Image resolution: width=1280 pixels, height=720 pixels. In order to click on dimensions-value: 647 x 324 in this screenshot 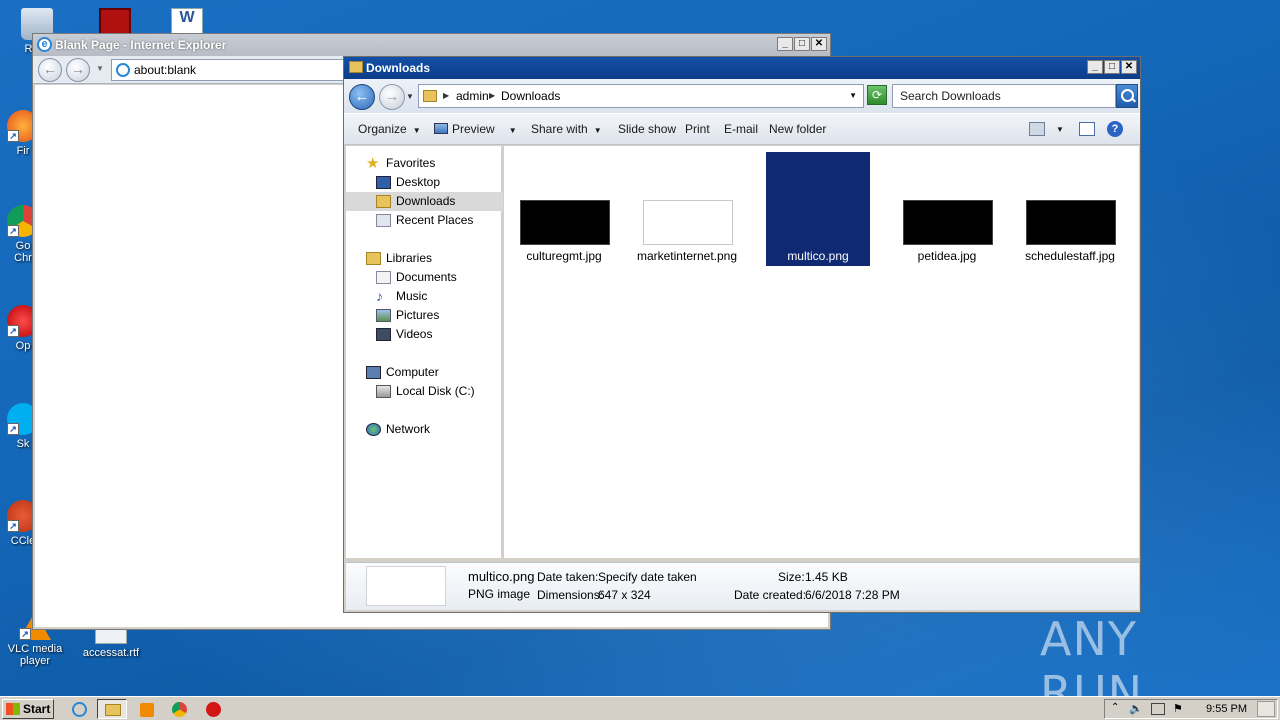, I will do `click(624, 595)`.